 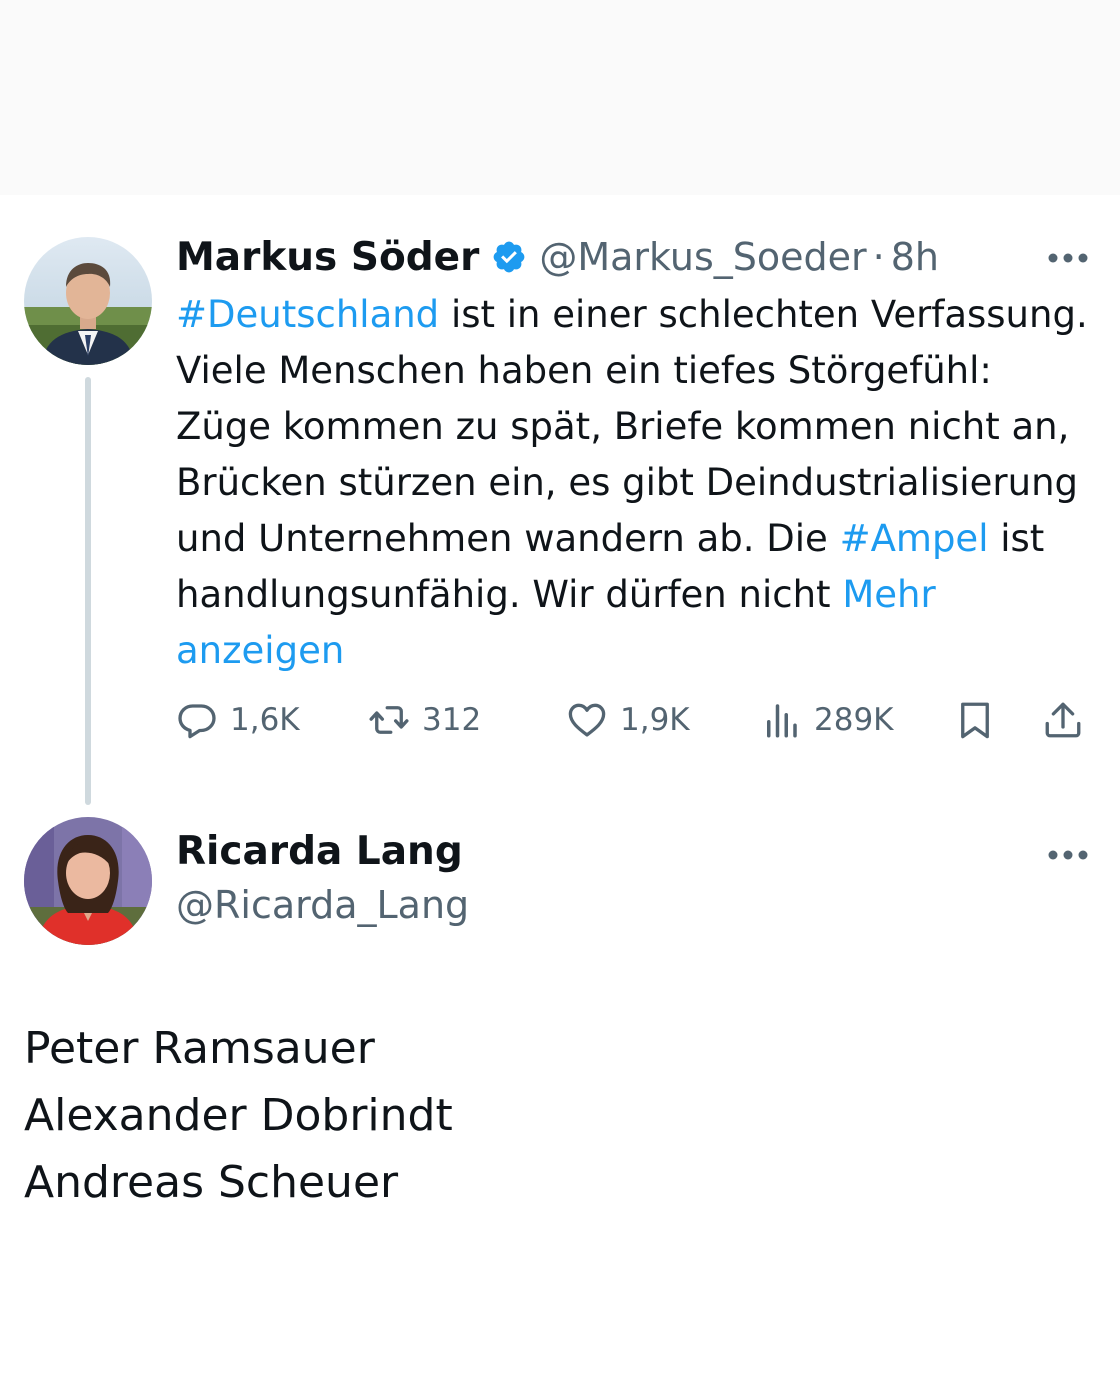 What do you see at coordinates (199, 1048) in the screenshot?
I see `reply-line: Peter Ramsauer` at bounding box center [199, 1048].